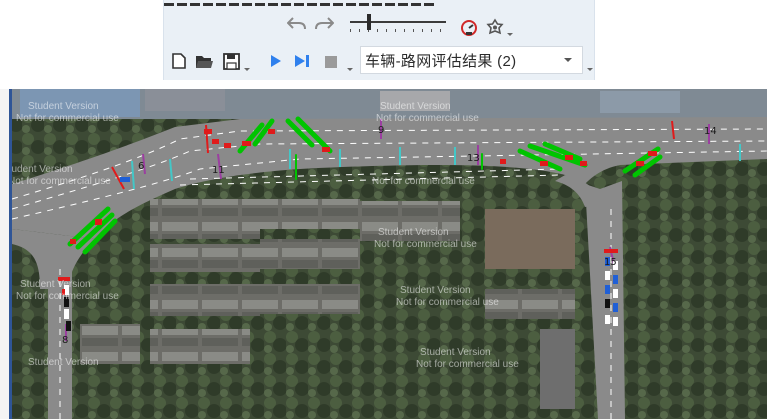 This screenshot has height=419, width=767. I want to click on result-select-value: 车辆-路网评估结果 (2), so click(441, 61).